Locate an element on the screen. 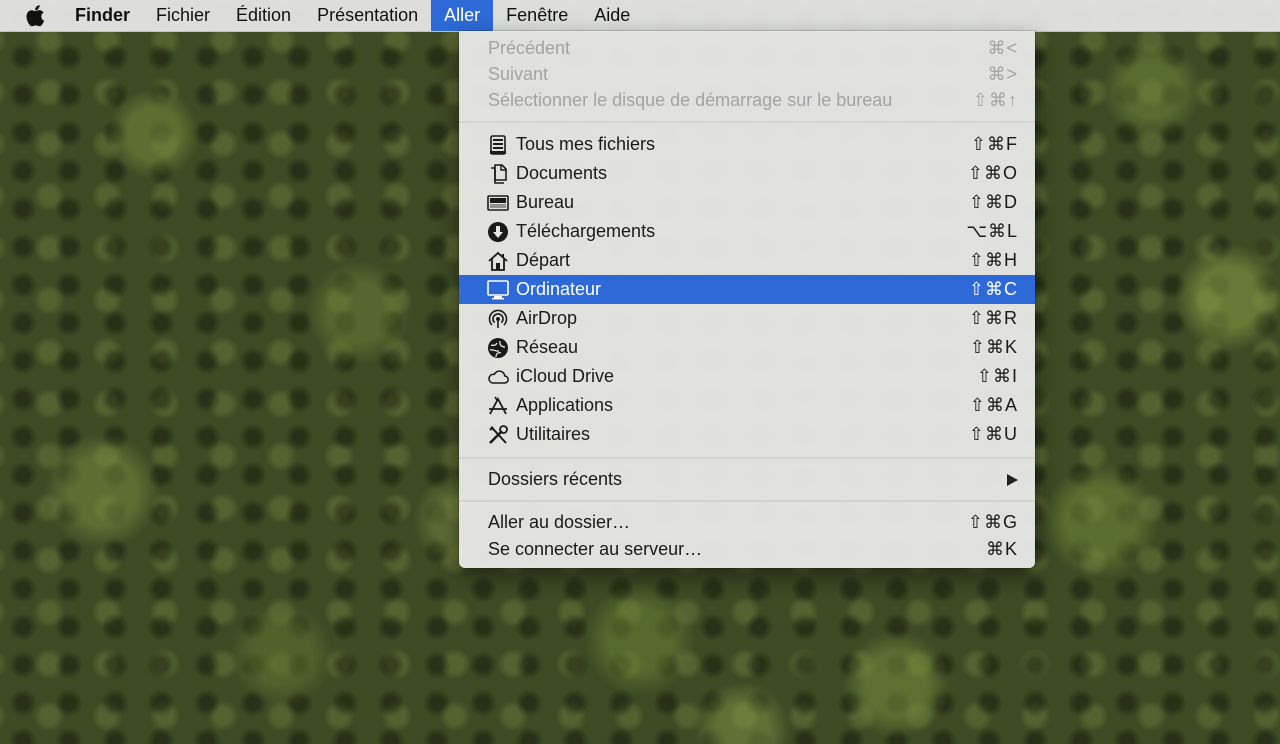  menu-item-shortcut: ⌘> is located at coordinates (1002, 73).